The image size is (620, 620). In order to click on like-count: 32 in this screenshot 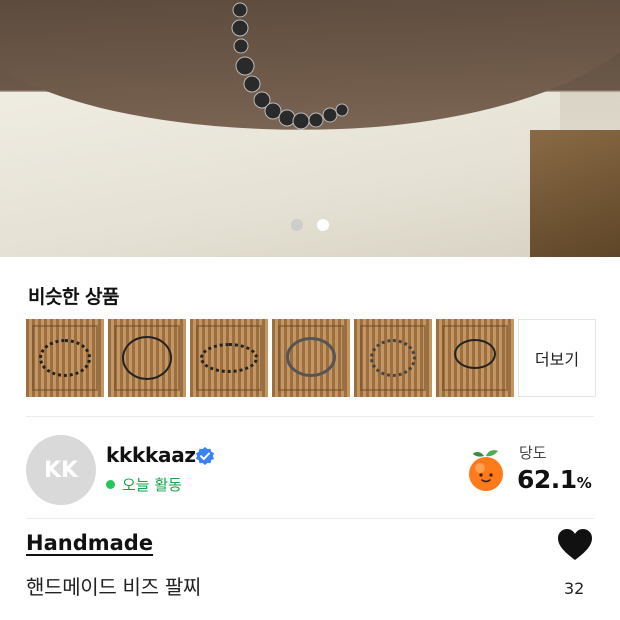, I will do `click(574, 588)`.